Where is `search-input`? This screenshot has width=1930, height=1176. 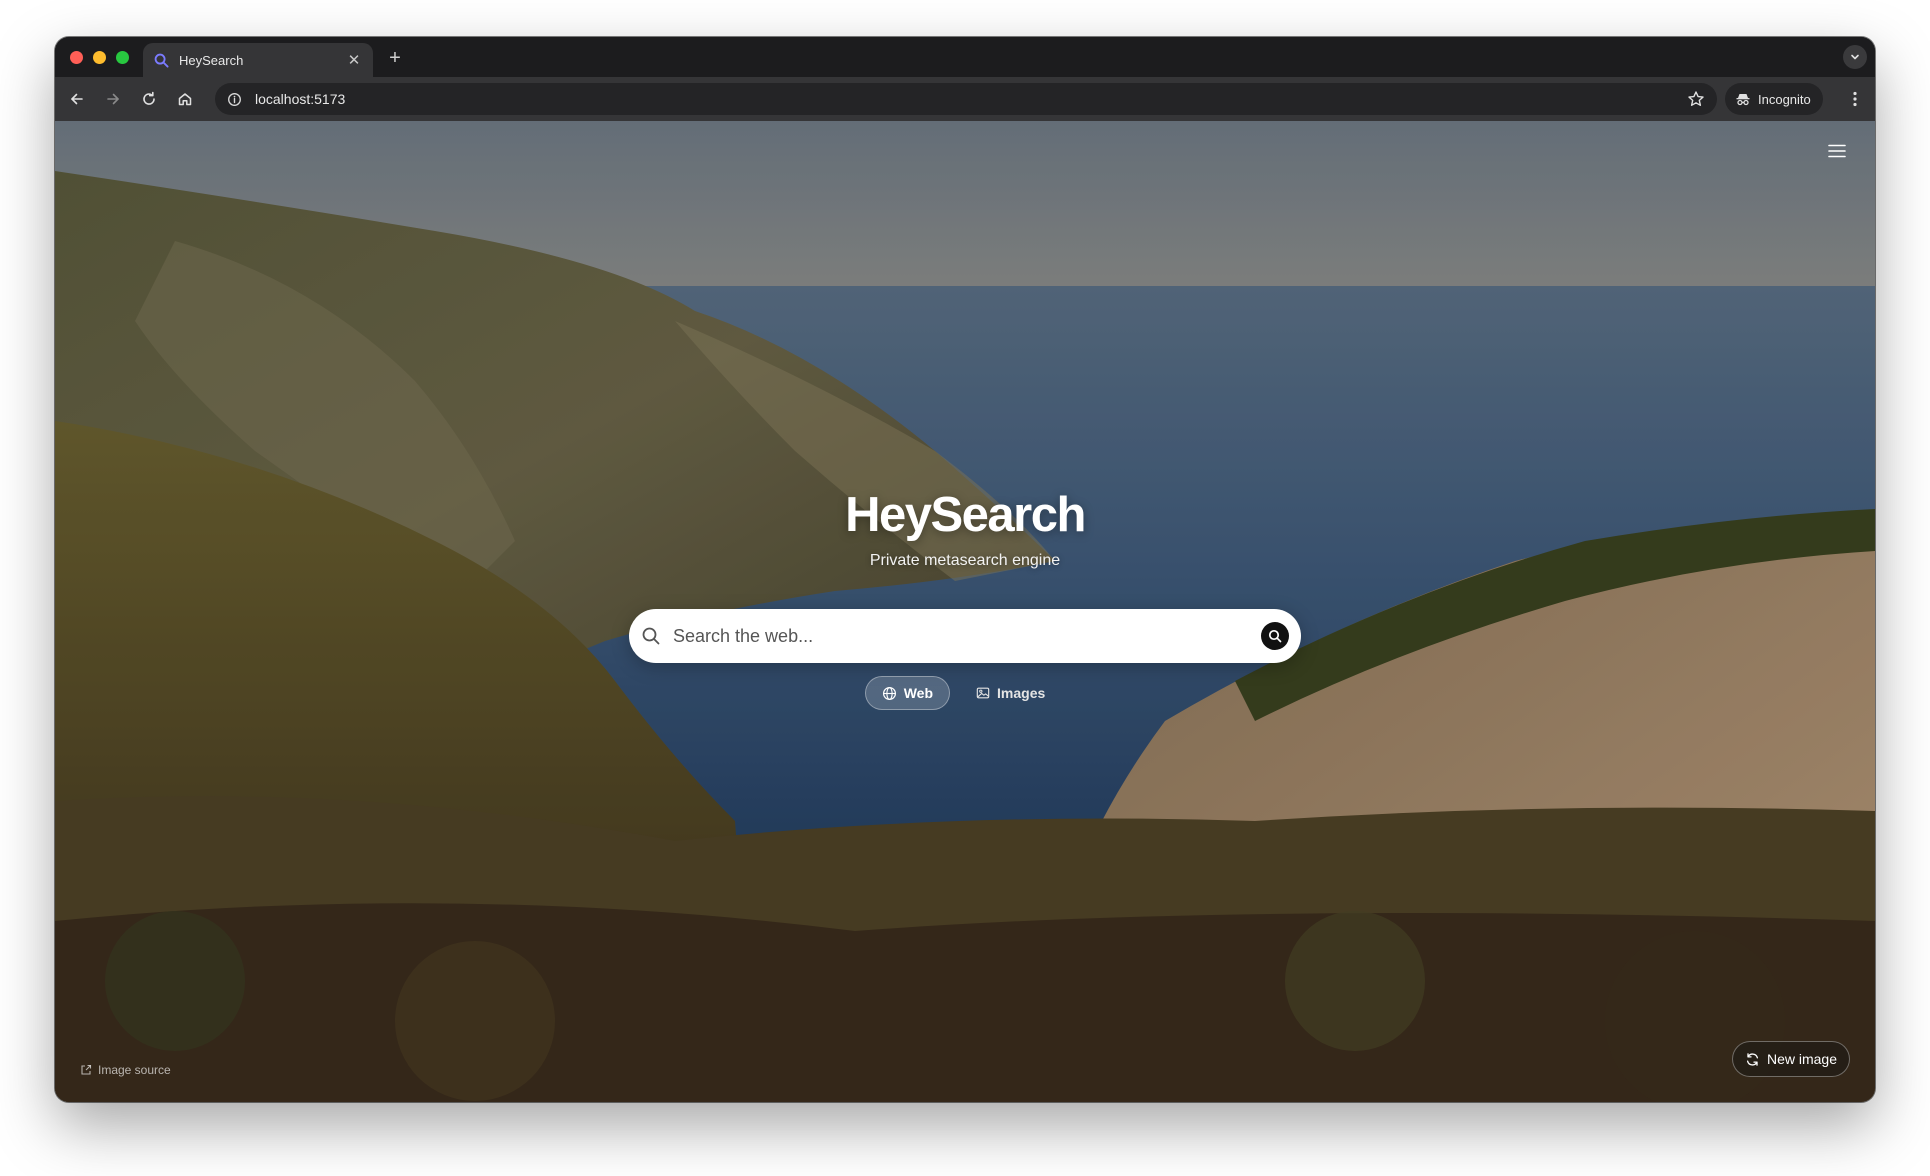 search-input is located at coordinates (966, 636).